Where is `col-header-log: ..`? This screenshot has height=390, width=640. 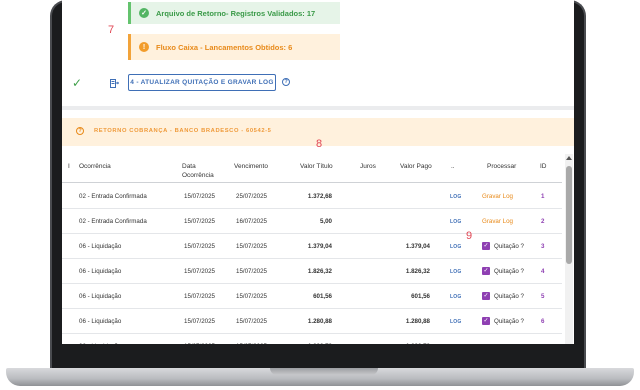 col-header-log: .. is located at coordinates (453, 166).